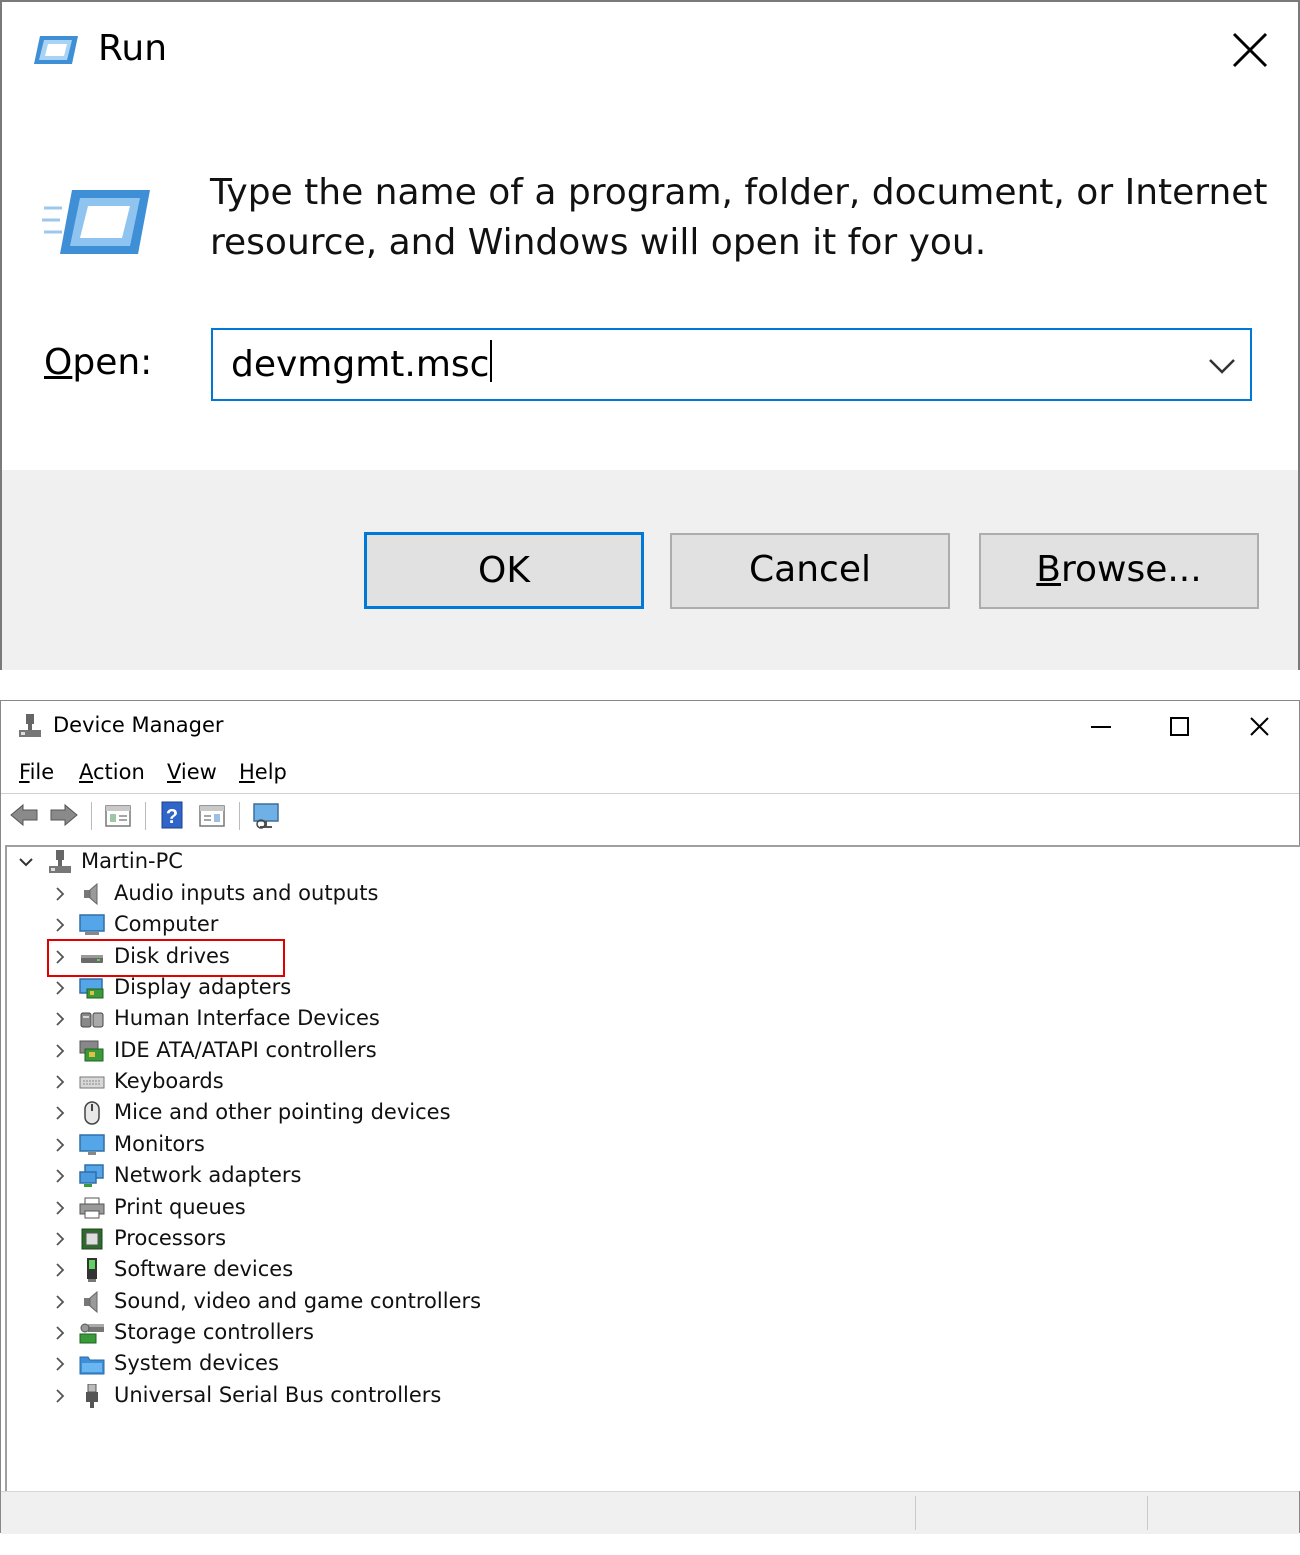 Image resolution: width=1300 pixels, height=1555 pixels. What do you see at coordinates (307, 1396) in the screenshot?
I see `tree-item-universal-serial-bus-controllers: Universal Serial Bus controllers` at bounding box center [307, 1396].